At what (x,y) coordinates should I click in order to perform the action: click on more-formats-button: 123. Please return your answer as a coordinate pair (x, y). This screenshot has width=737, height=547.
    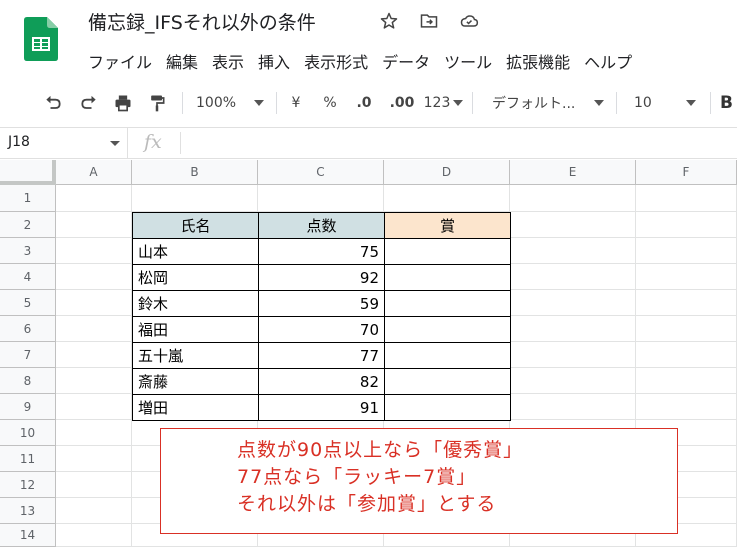
    Looking at the image, I should click on (437, 103).